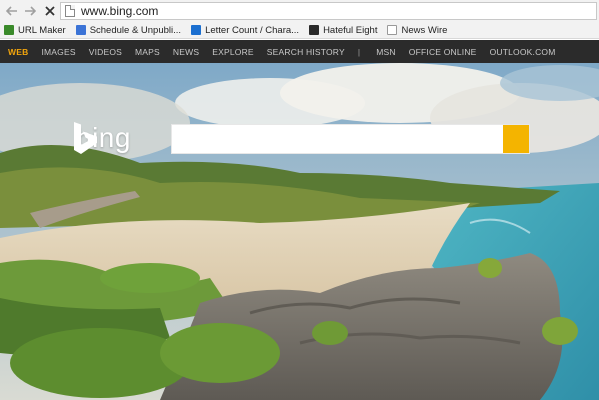 This screenshot has height=400, width=599. I want to click on doc-icon, so click(80, 30).